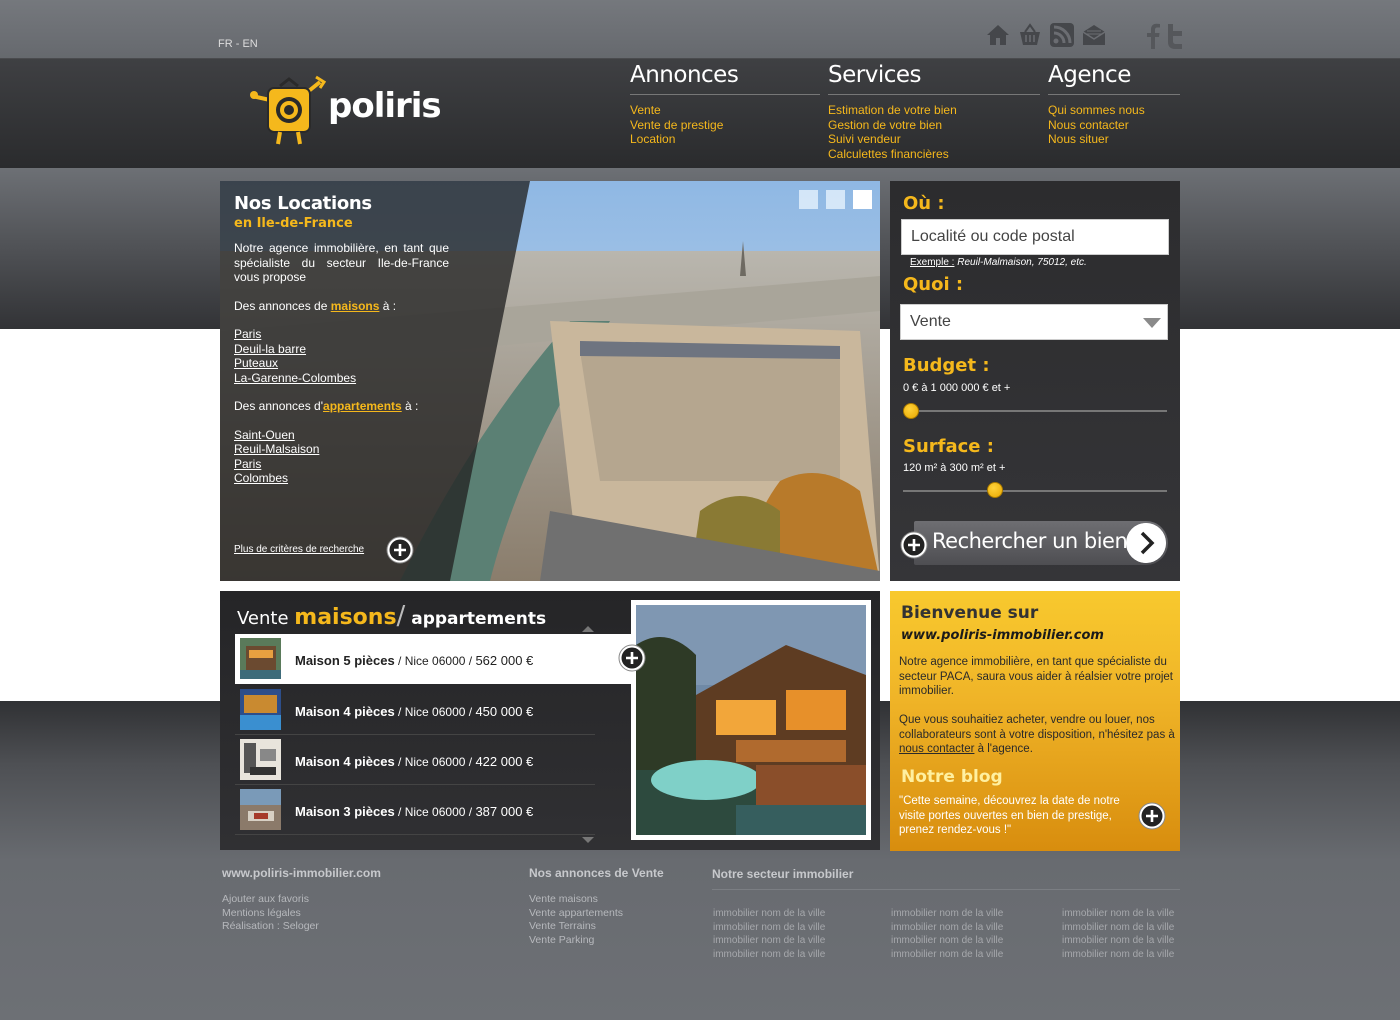  What do you see at coordinates (588, 840) in the screenshot?
I see `scroll-down-icon` at bounding box center [588, 840].